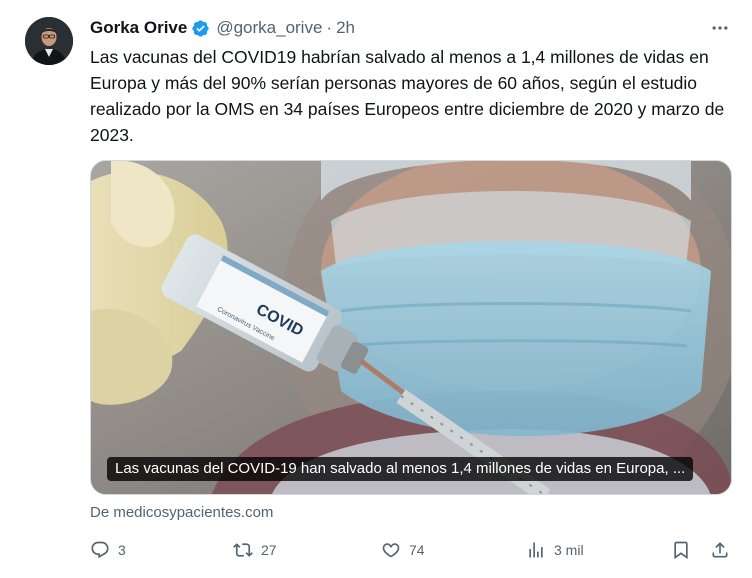 This screenshot has height=578, width=752. I want to click on tweet-timestamp: 2h, so click(345, 28).